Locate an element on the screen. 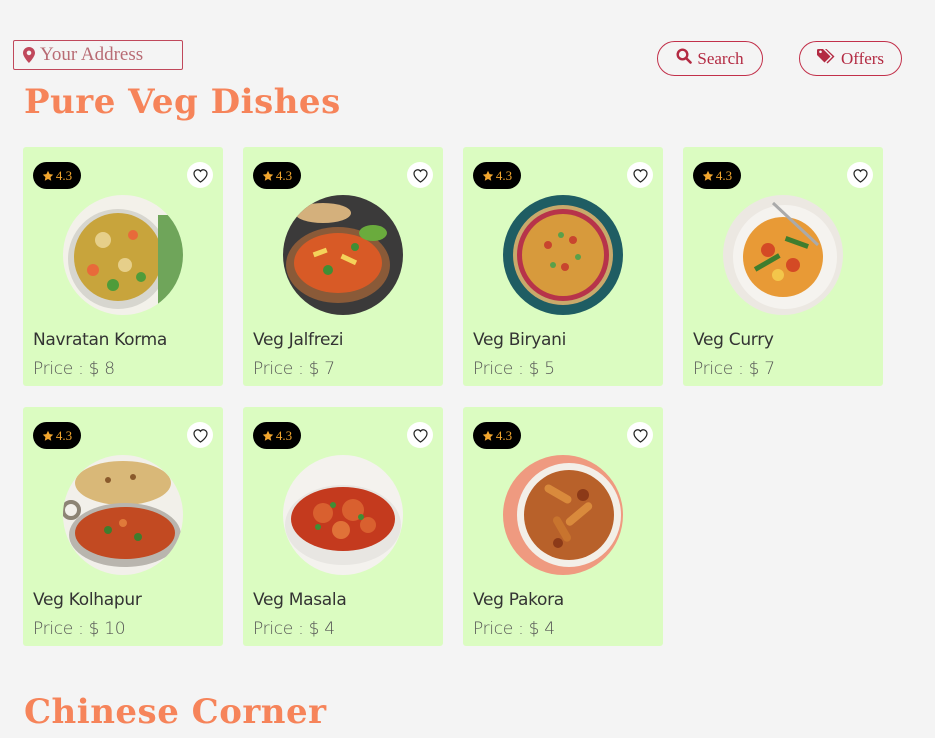  dish-card: 4.3 Veg Biryani Price : $ 5 is located at coordinates (563, 266).